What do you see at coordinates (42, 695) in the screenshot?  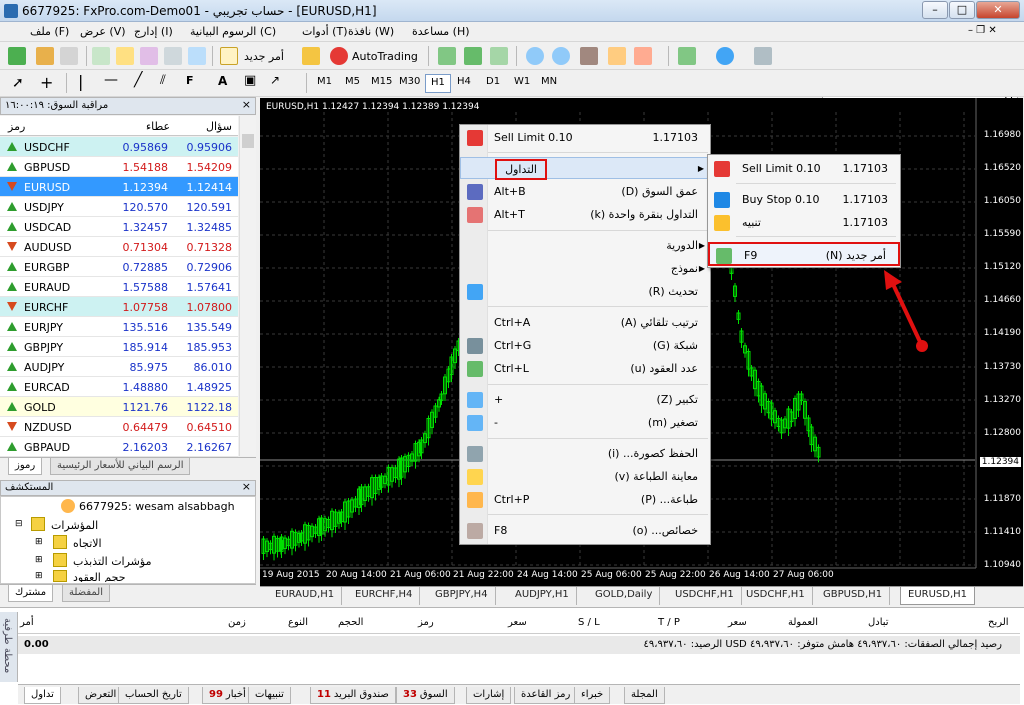 I see `terminal-tab: تداول` at bounding box center [42, 695].